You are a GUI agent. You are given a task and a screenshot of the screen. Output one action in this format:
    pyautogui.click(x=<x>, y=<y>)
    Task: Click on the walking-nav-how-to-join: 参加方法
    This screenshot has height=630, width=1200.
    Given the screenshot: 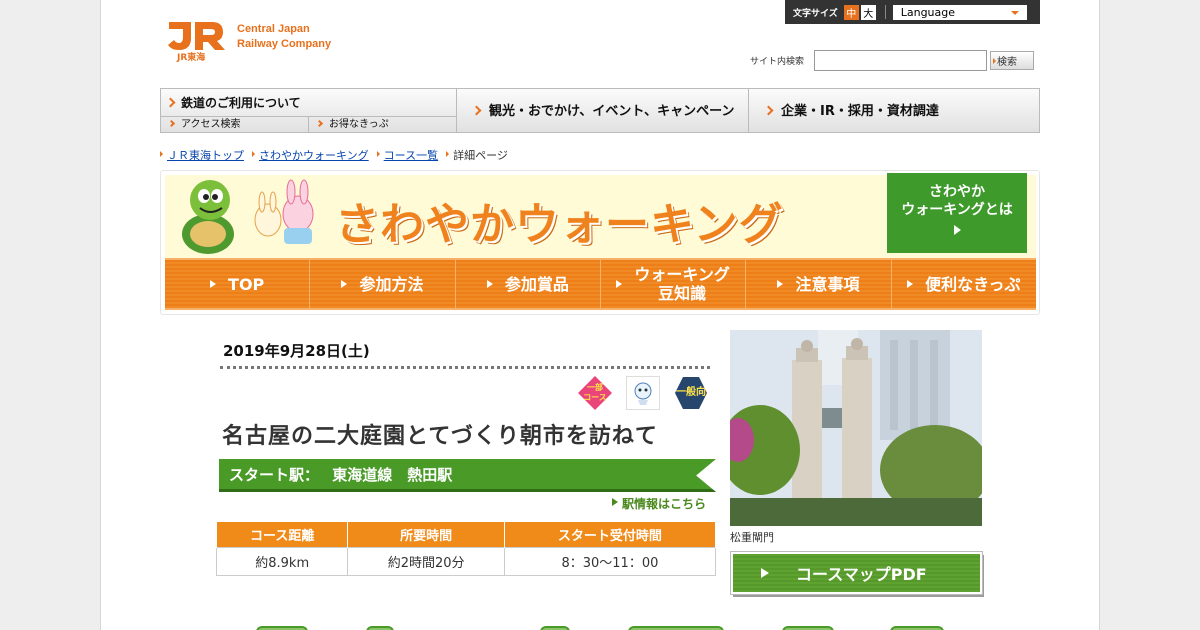 What is the action you would take?
    pyautogui.click(x=383, y=284)
    